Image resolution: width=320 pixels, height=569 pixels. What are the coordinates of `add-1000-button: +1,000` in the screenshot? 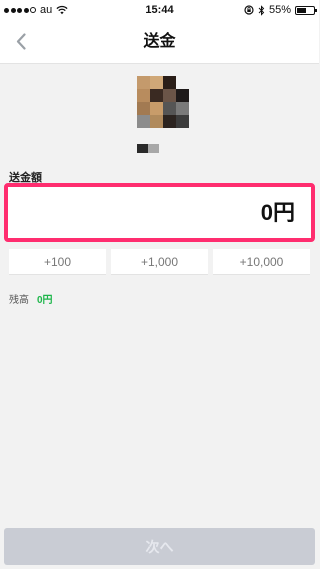 It's located at (159, 262).